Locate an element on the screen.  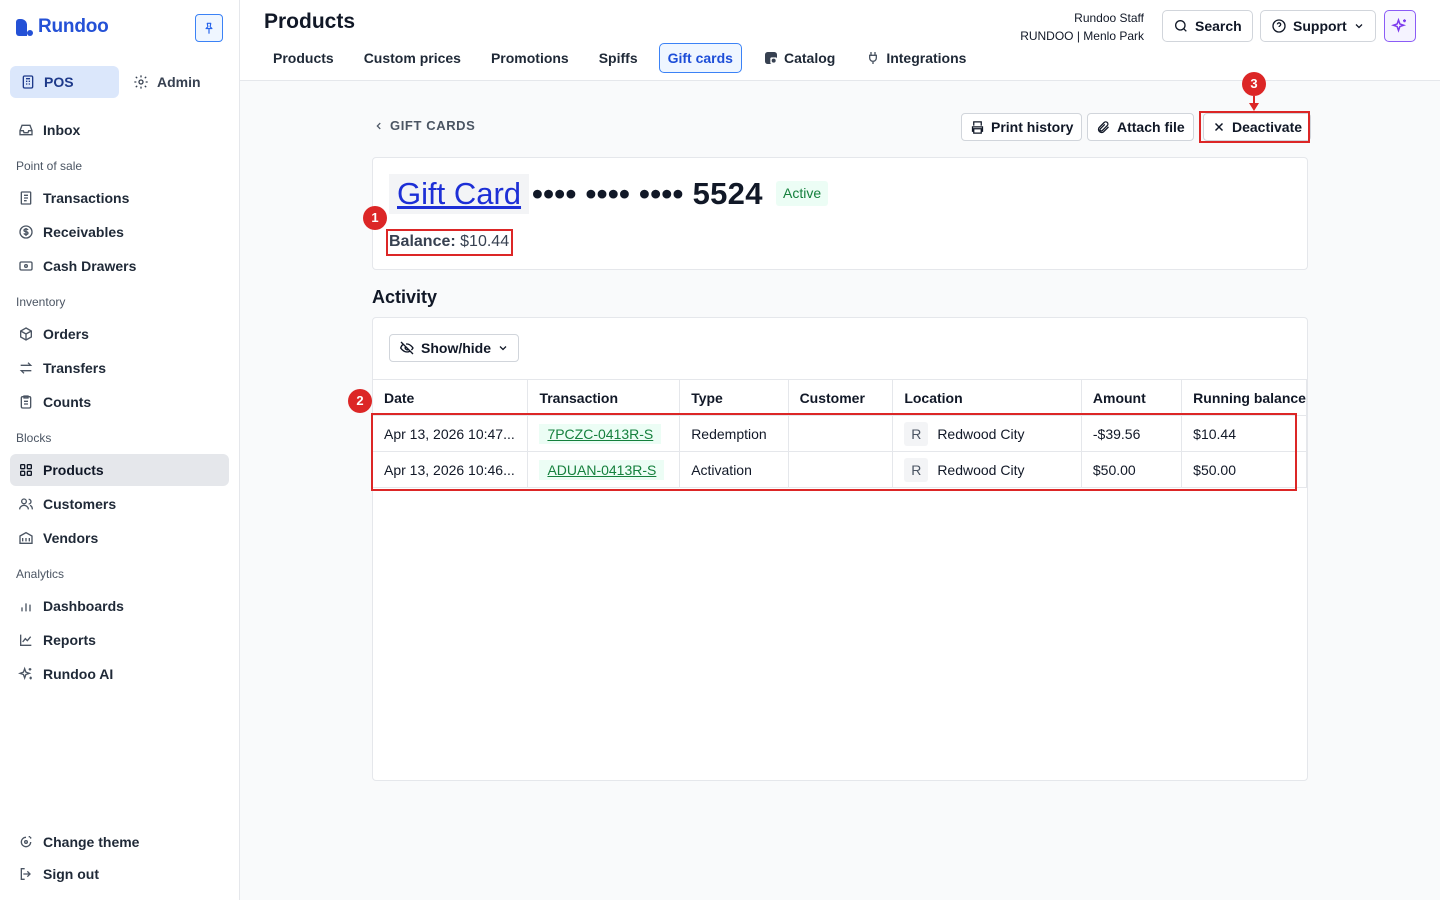
gear-icon is located at coordinates (141, 82).